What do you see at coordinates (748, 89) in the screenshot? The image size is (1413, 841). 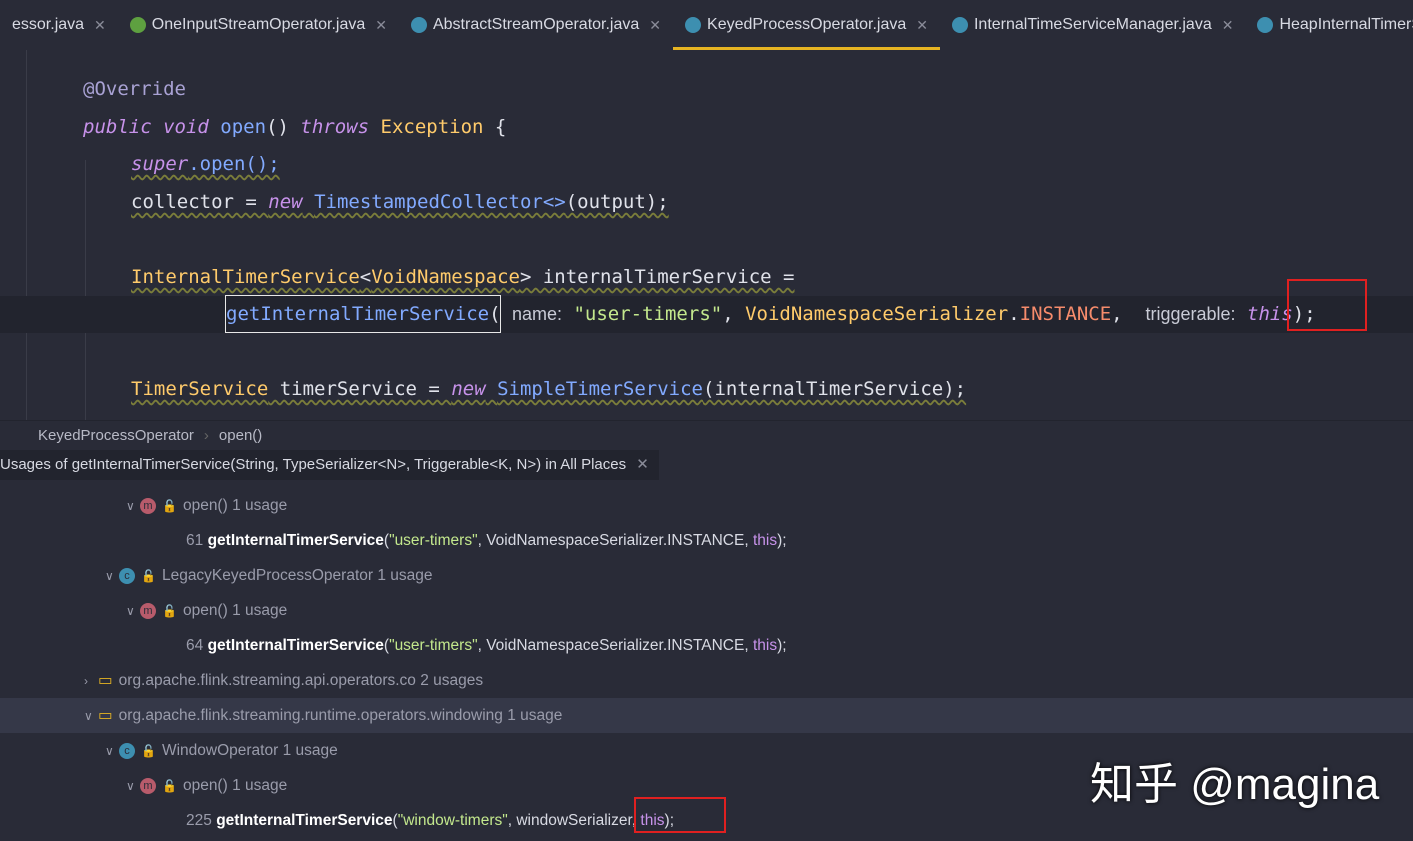 I see `code-line: @Override` at bounding box center [748, 89].